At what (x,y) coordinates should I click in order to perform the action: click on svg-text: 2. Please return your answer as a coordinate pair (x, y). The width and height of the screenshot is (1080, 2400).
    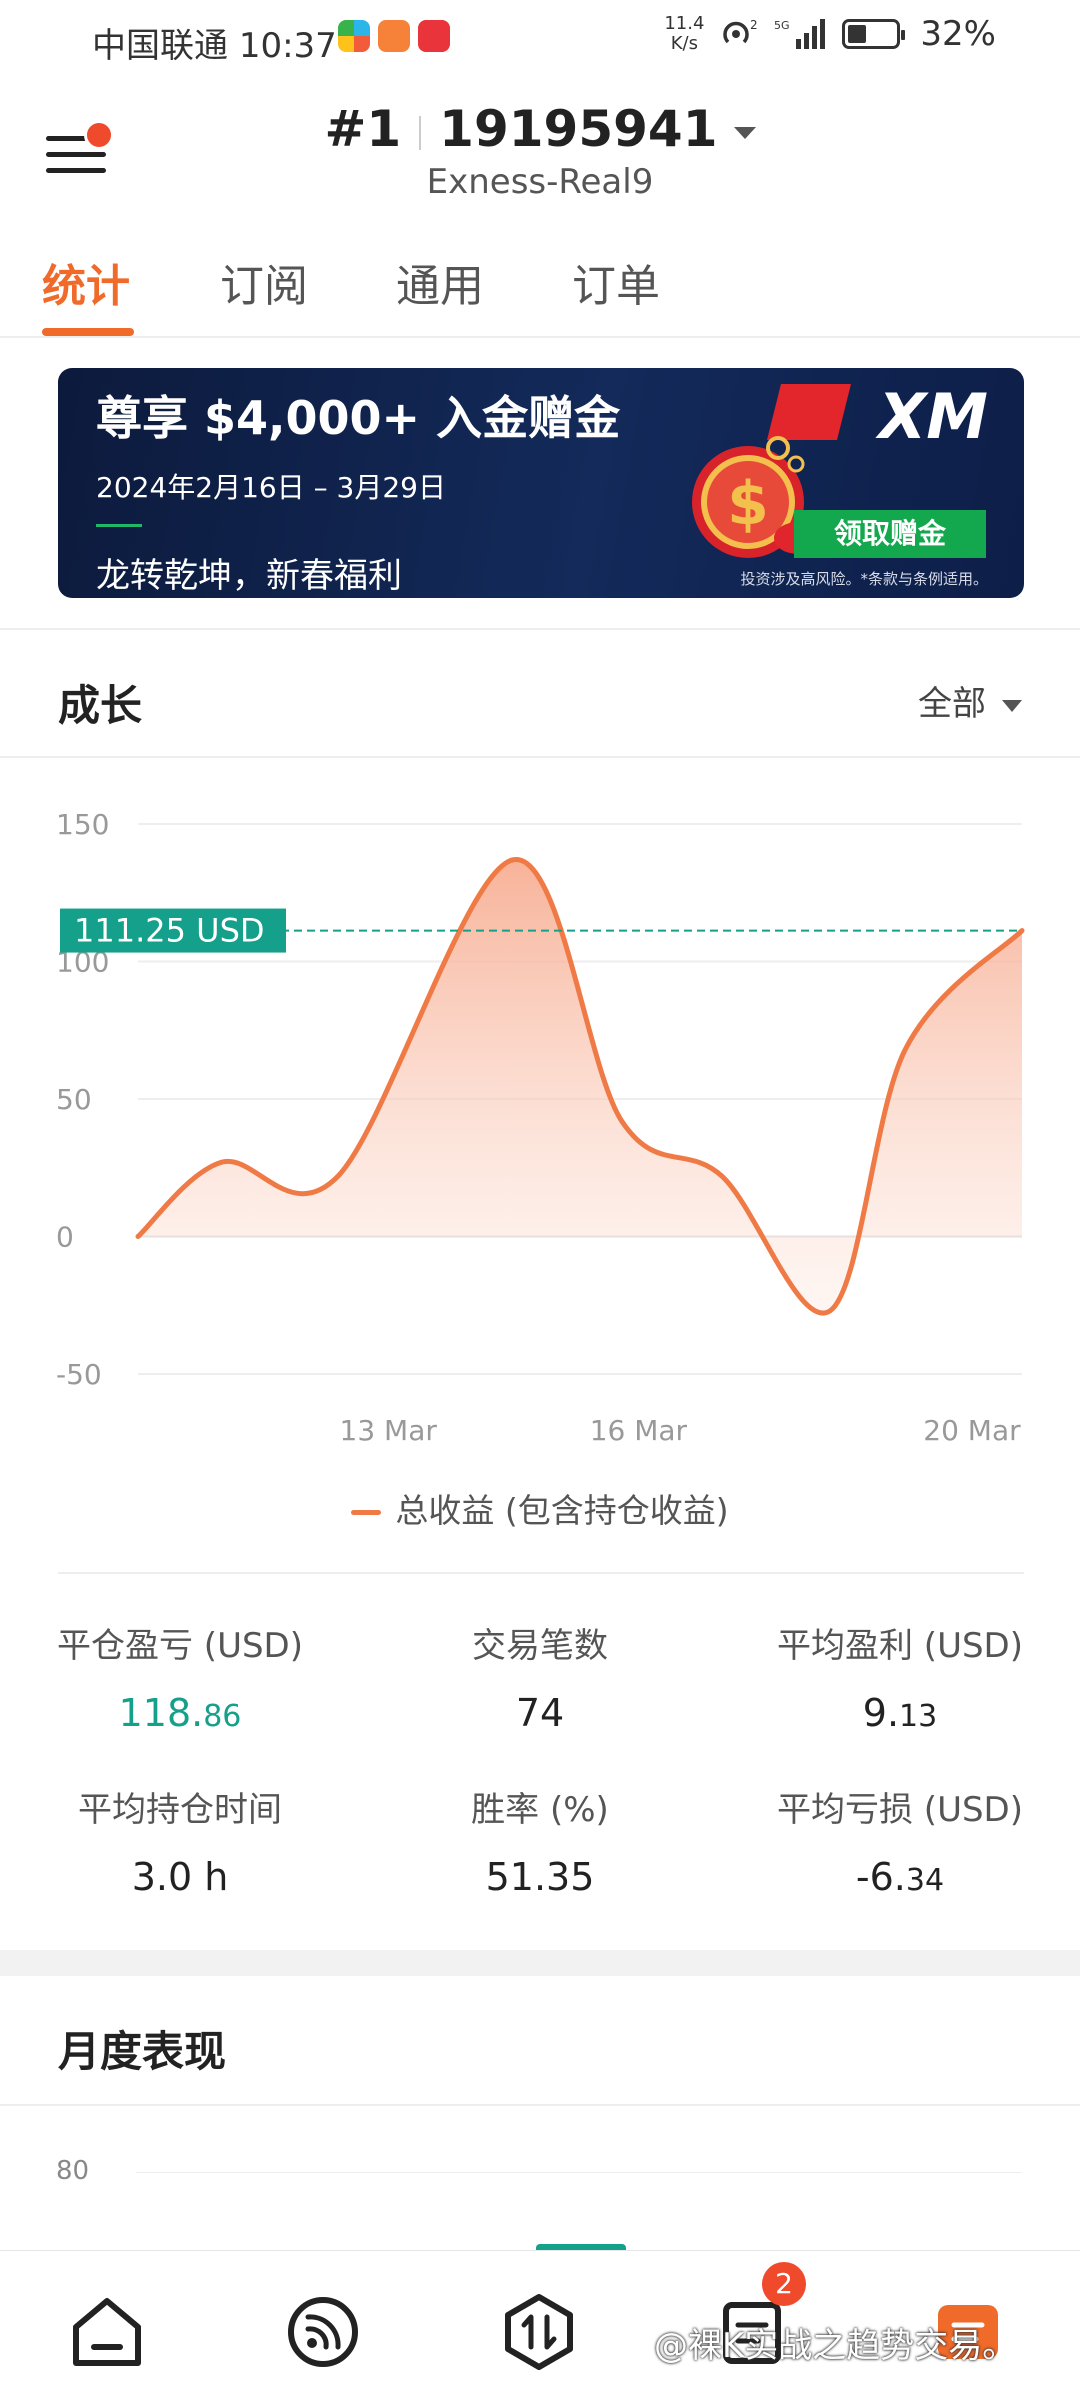
    Looking at the image, I should click on (754, 25).